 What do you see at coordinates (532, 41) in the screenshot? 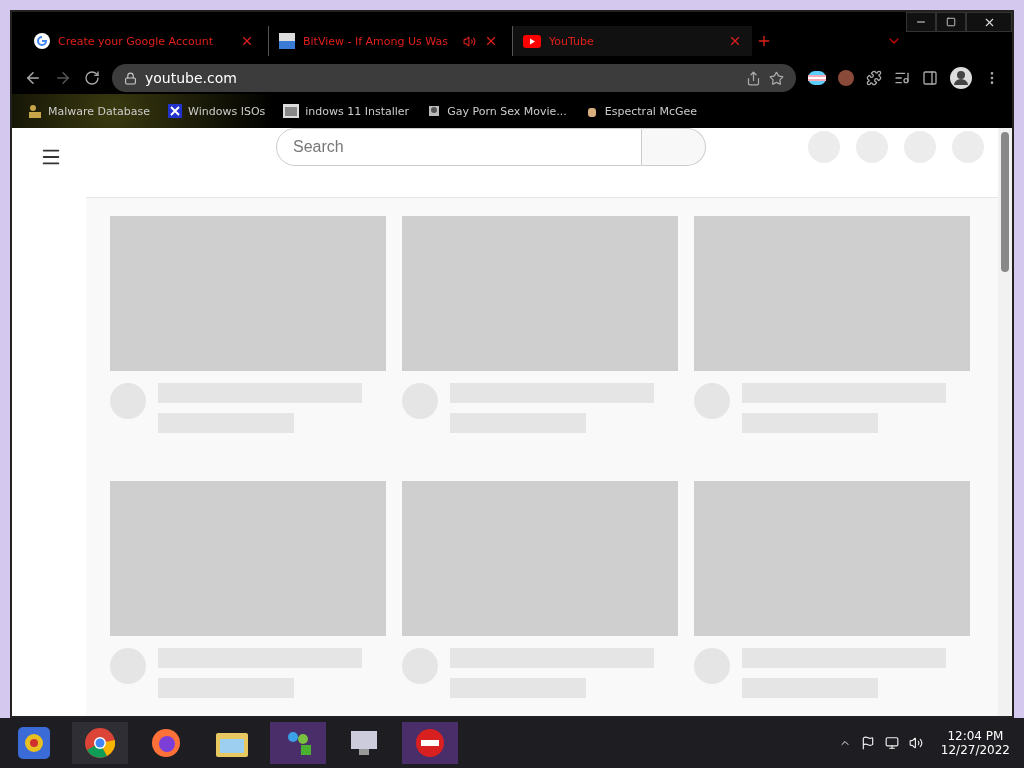
I see `play-logo-icon` at bounding box center [532, 41].